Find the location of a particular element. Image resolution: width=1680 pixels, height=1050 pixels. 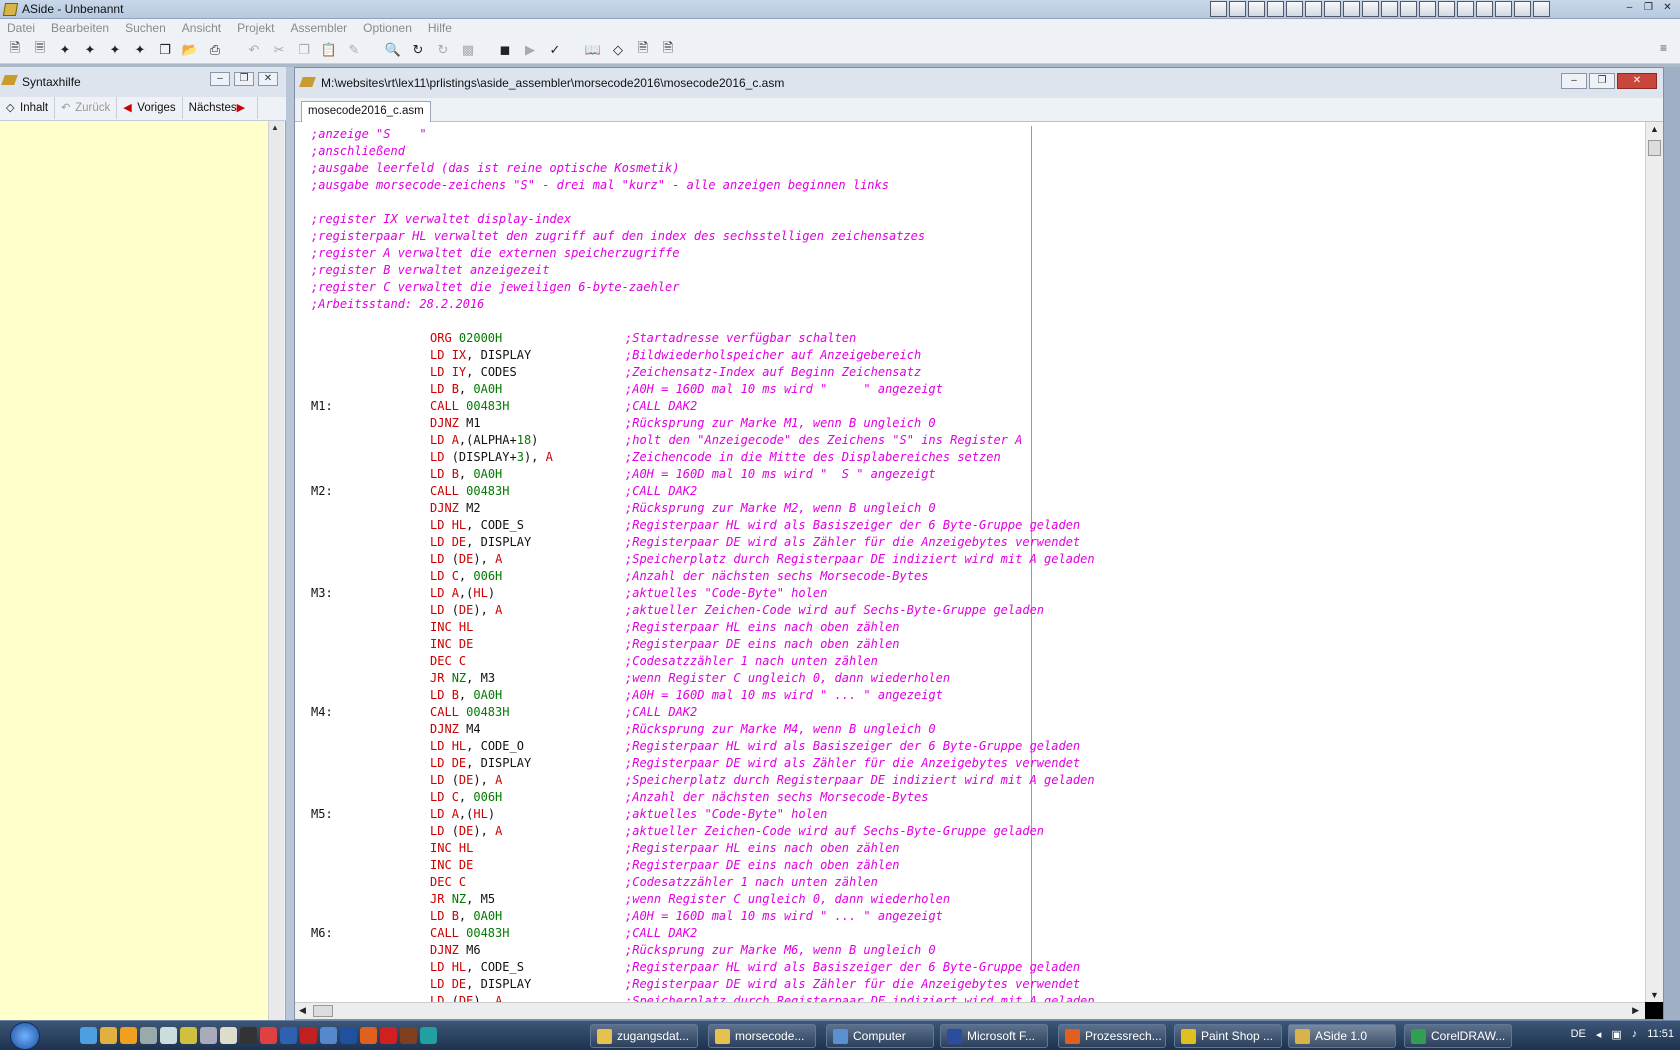

menu-hilfe: Hilfe is located at coordinates (440, 28).